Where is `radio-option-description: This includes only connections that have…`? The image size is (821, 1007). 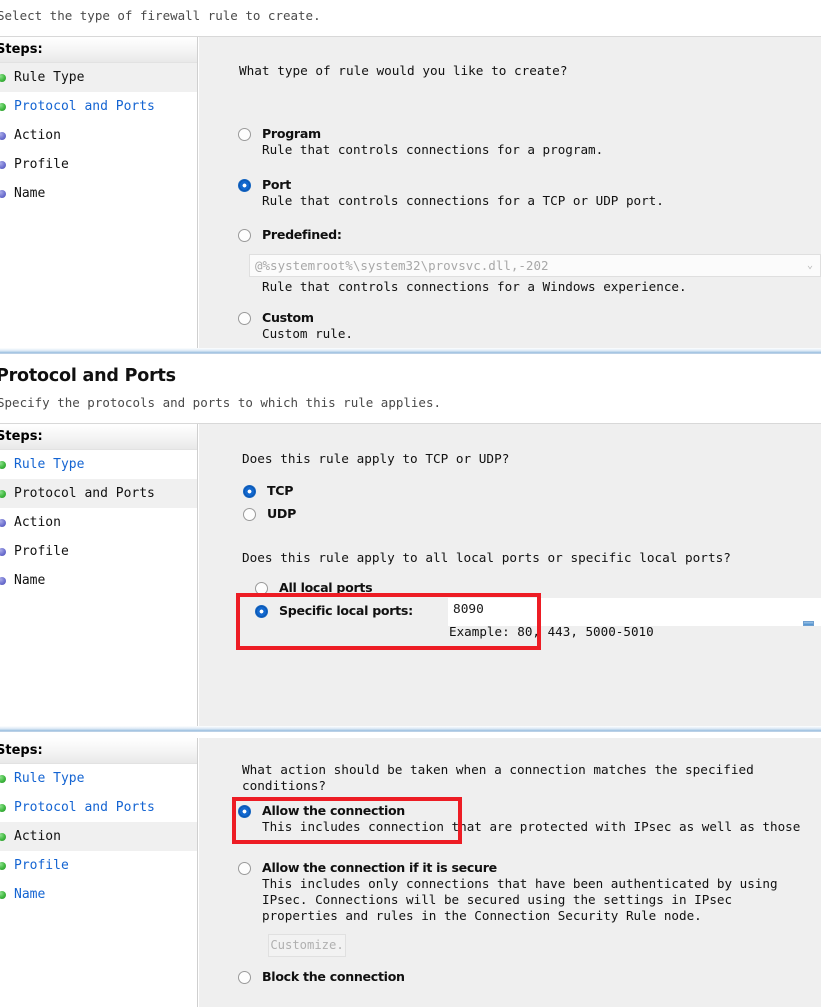
radio-option-description: This includes only connections that have… is located at coordinates (520, 899).